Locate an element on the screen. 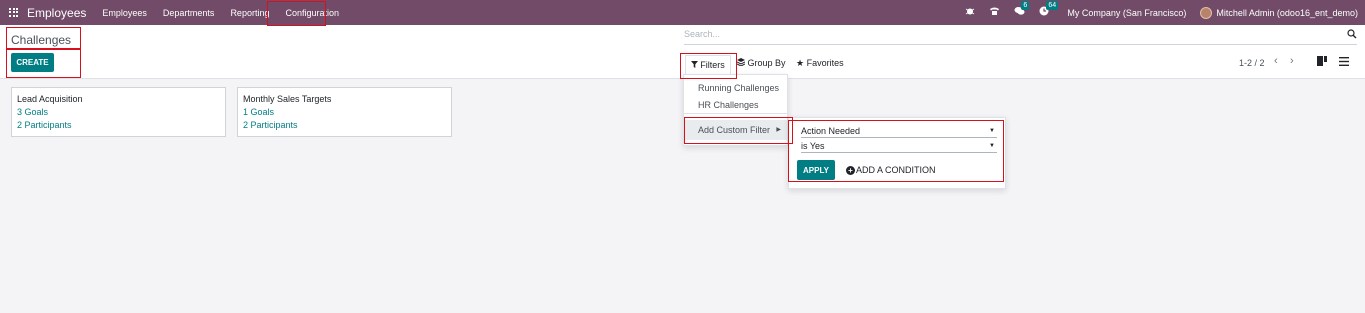  menu-departments: Departments is located at coordinates (189, 13).